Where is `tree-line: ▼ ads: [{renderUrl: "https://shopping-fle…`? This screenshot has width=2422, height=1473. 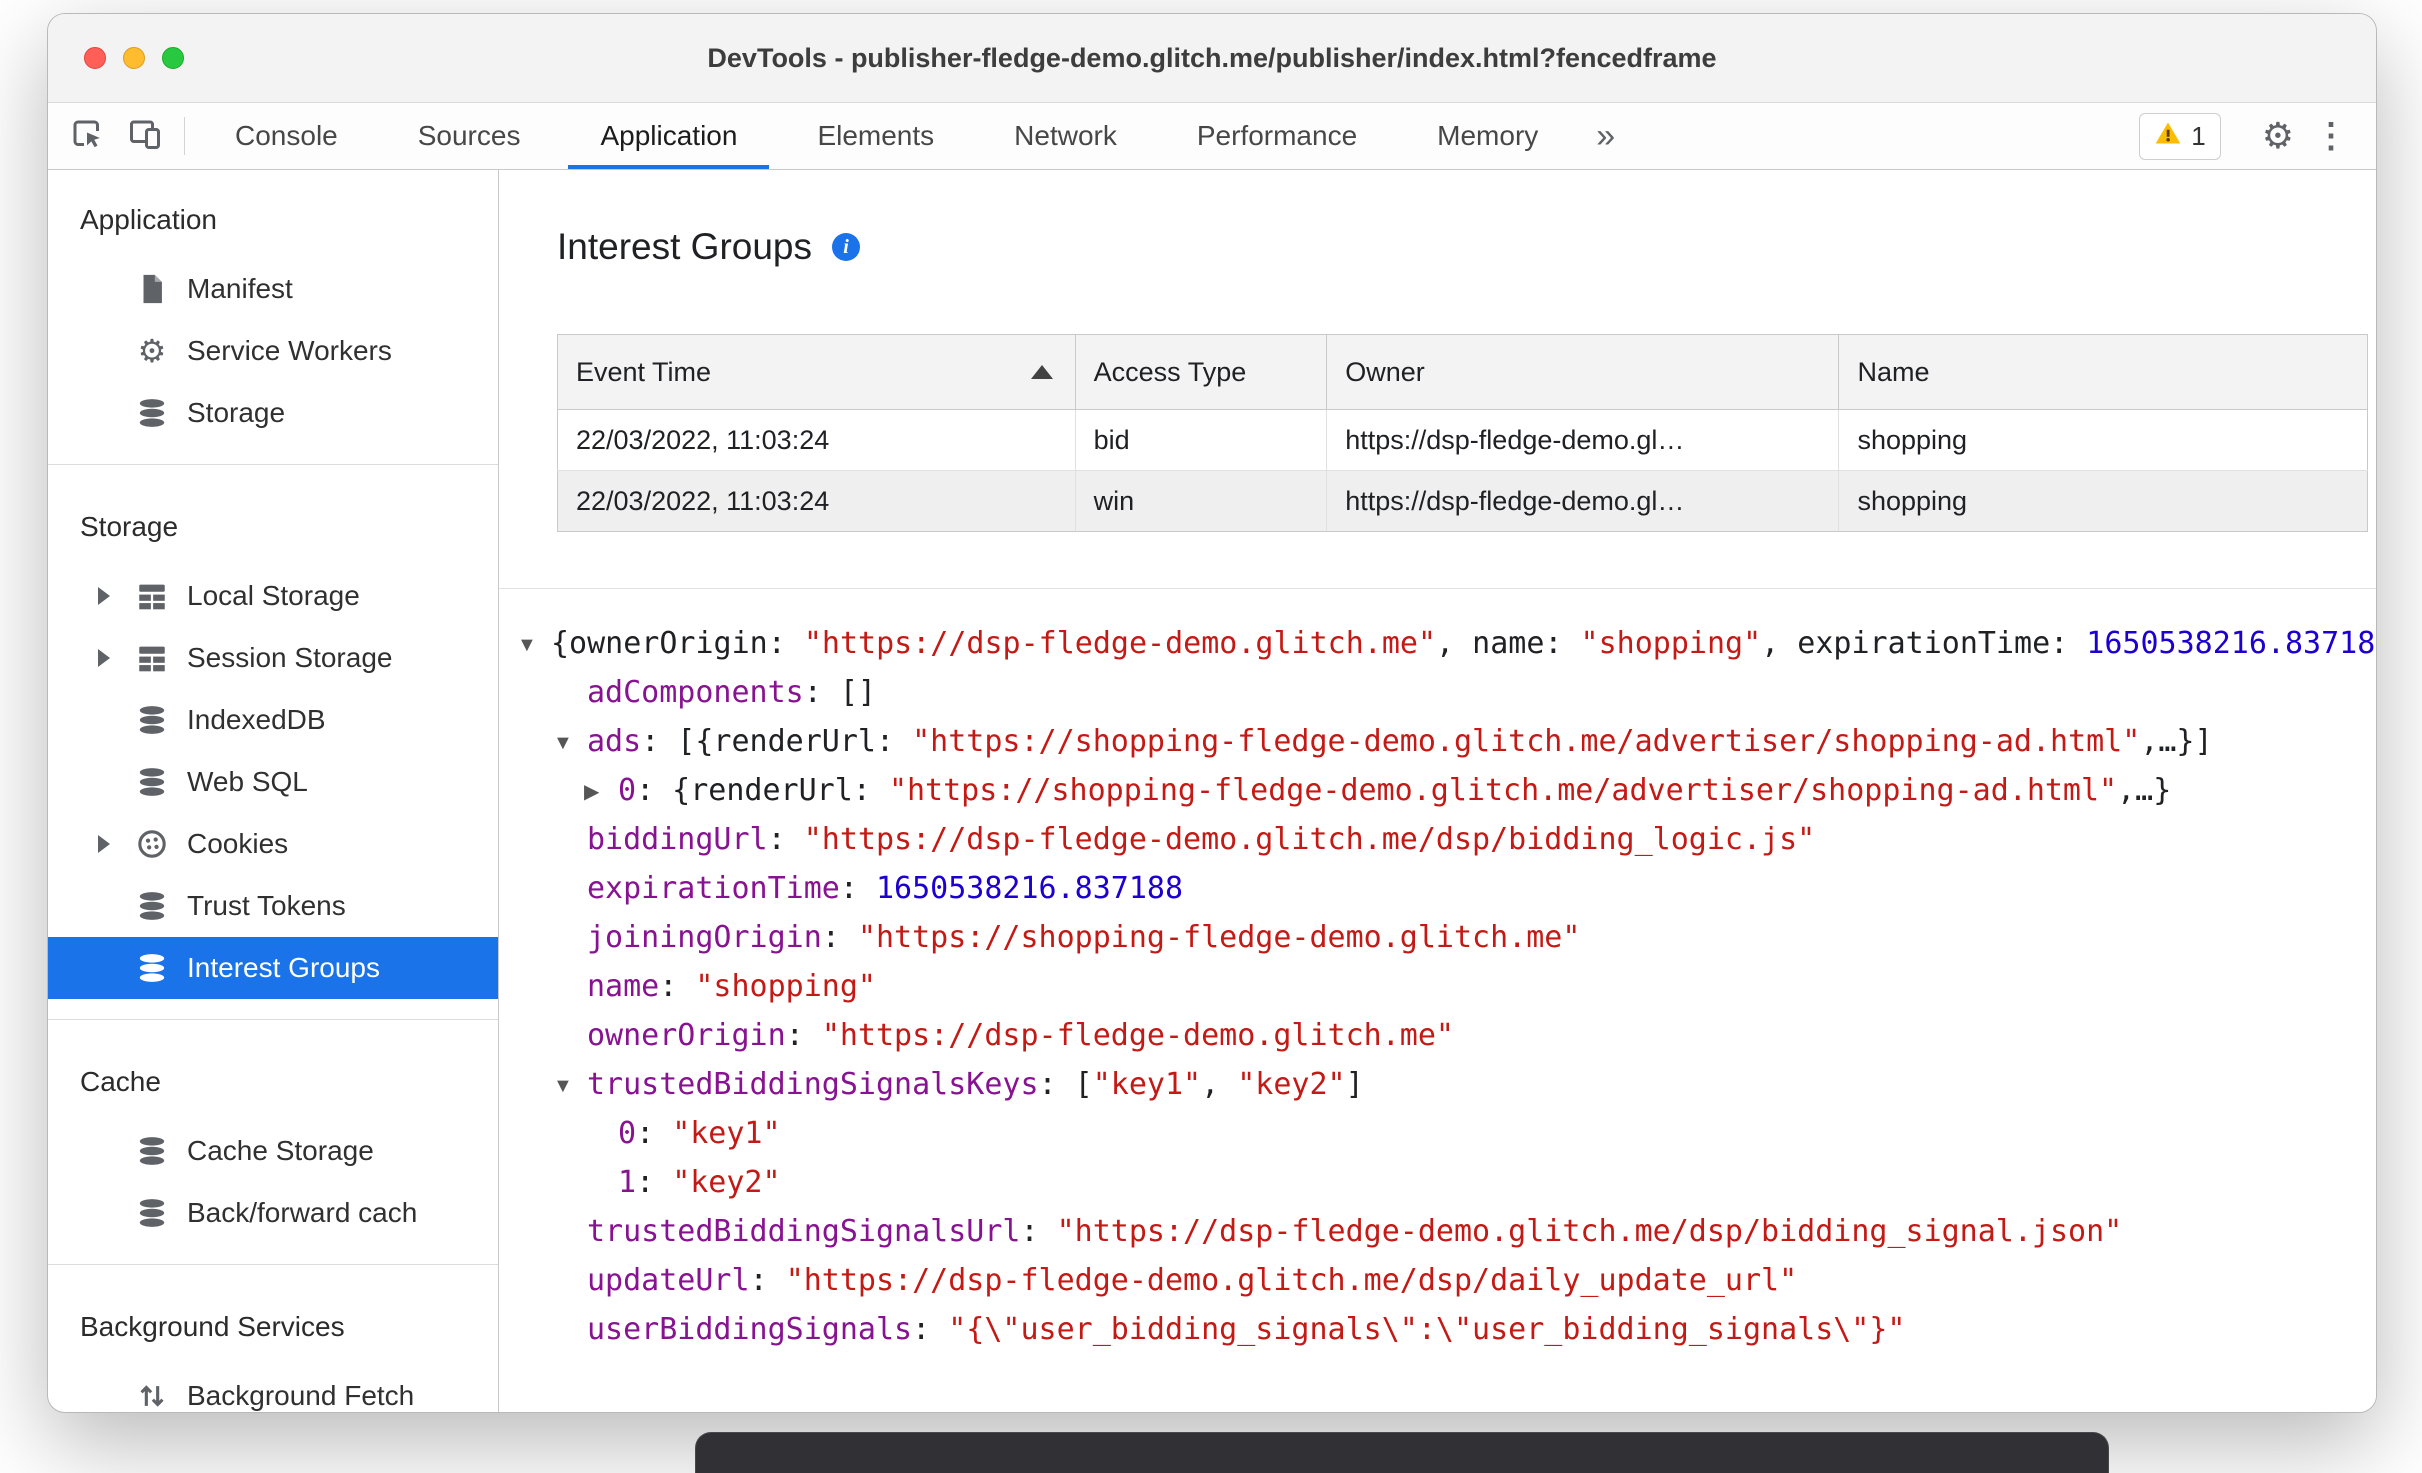 tree-line: ▼ ads: [{renderUrl: "https://shopping-fle… is located at coordinates (1437, 741).